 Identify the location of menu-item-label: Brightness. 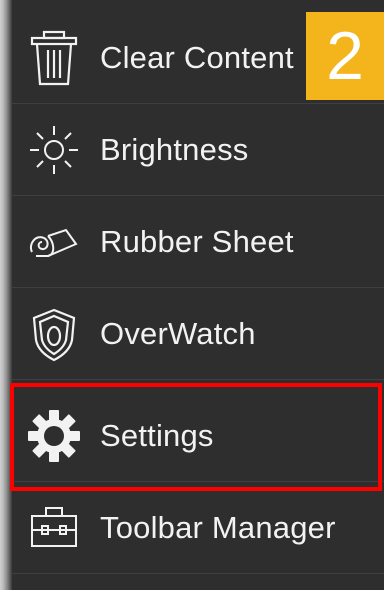
(174, 149).